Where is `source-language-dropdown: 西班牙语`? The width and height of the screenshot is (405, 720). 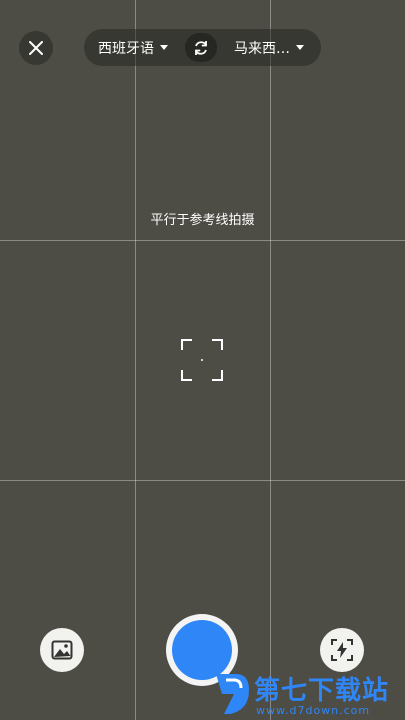
source-language-dropdown: 西班牙语 is located at coordinates (133, 47).